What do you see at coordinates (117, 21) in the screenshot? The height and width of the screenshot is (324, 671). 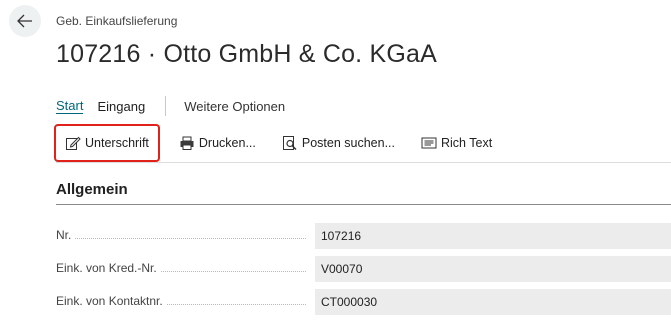 I see `breadcrumb: Geb. Einkaufslieferung` at bounding box center [117, 21].